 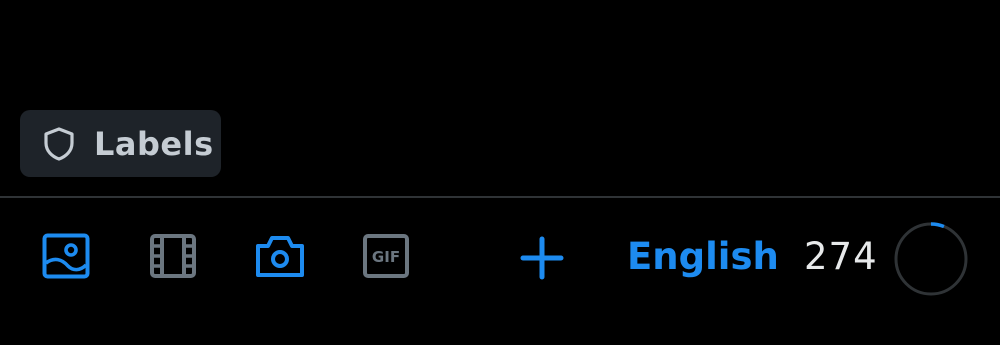 I want to click on labels-button: Labels, so click(x=120, y=143).